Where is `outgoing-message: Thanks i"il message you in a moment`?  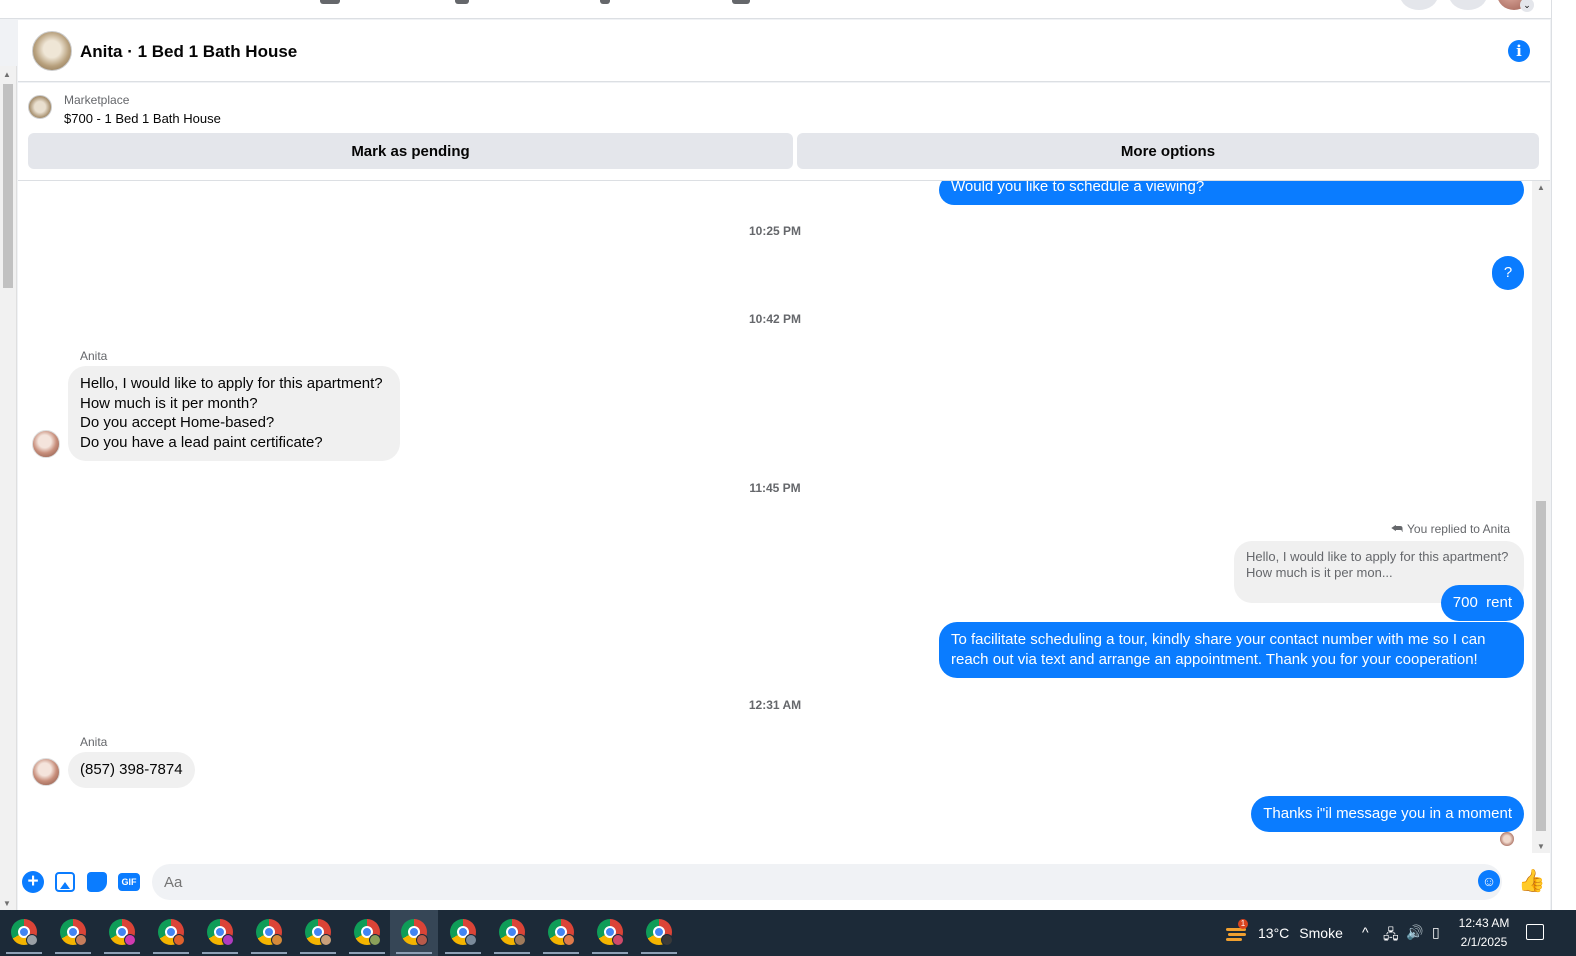
outgoing-message: Thanks i"il message you in a moment is located at coordinates (1387, 814).